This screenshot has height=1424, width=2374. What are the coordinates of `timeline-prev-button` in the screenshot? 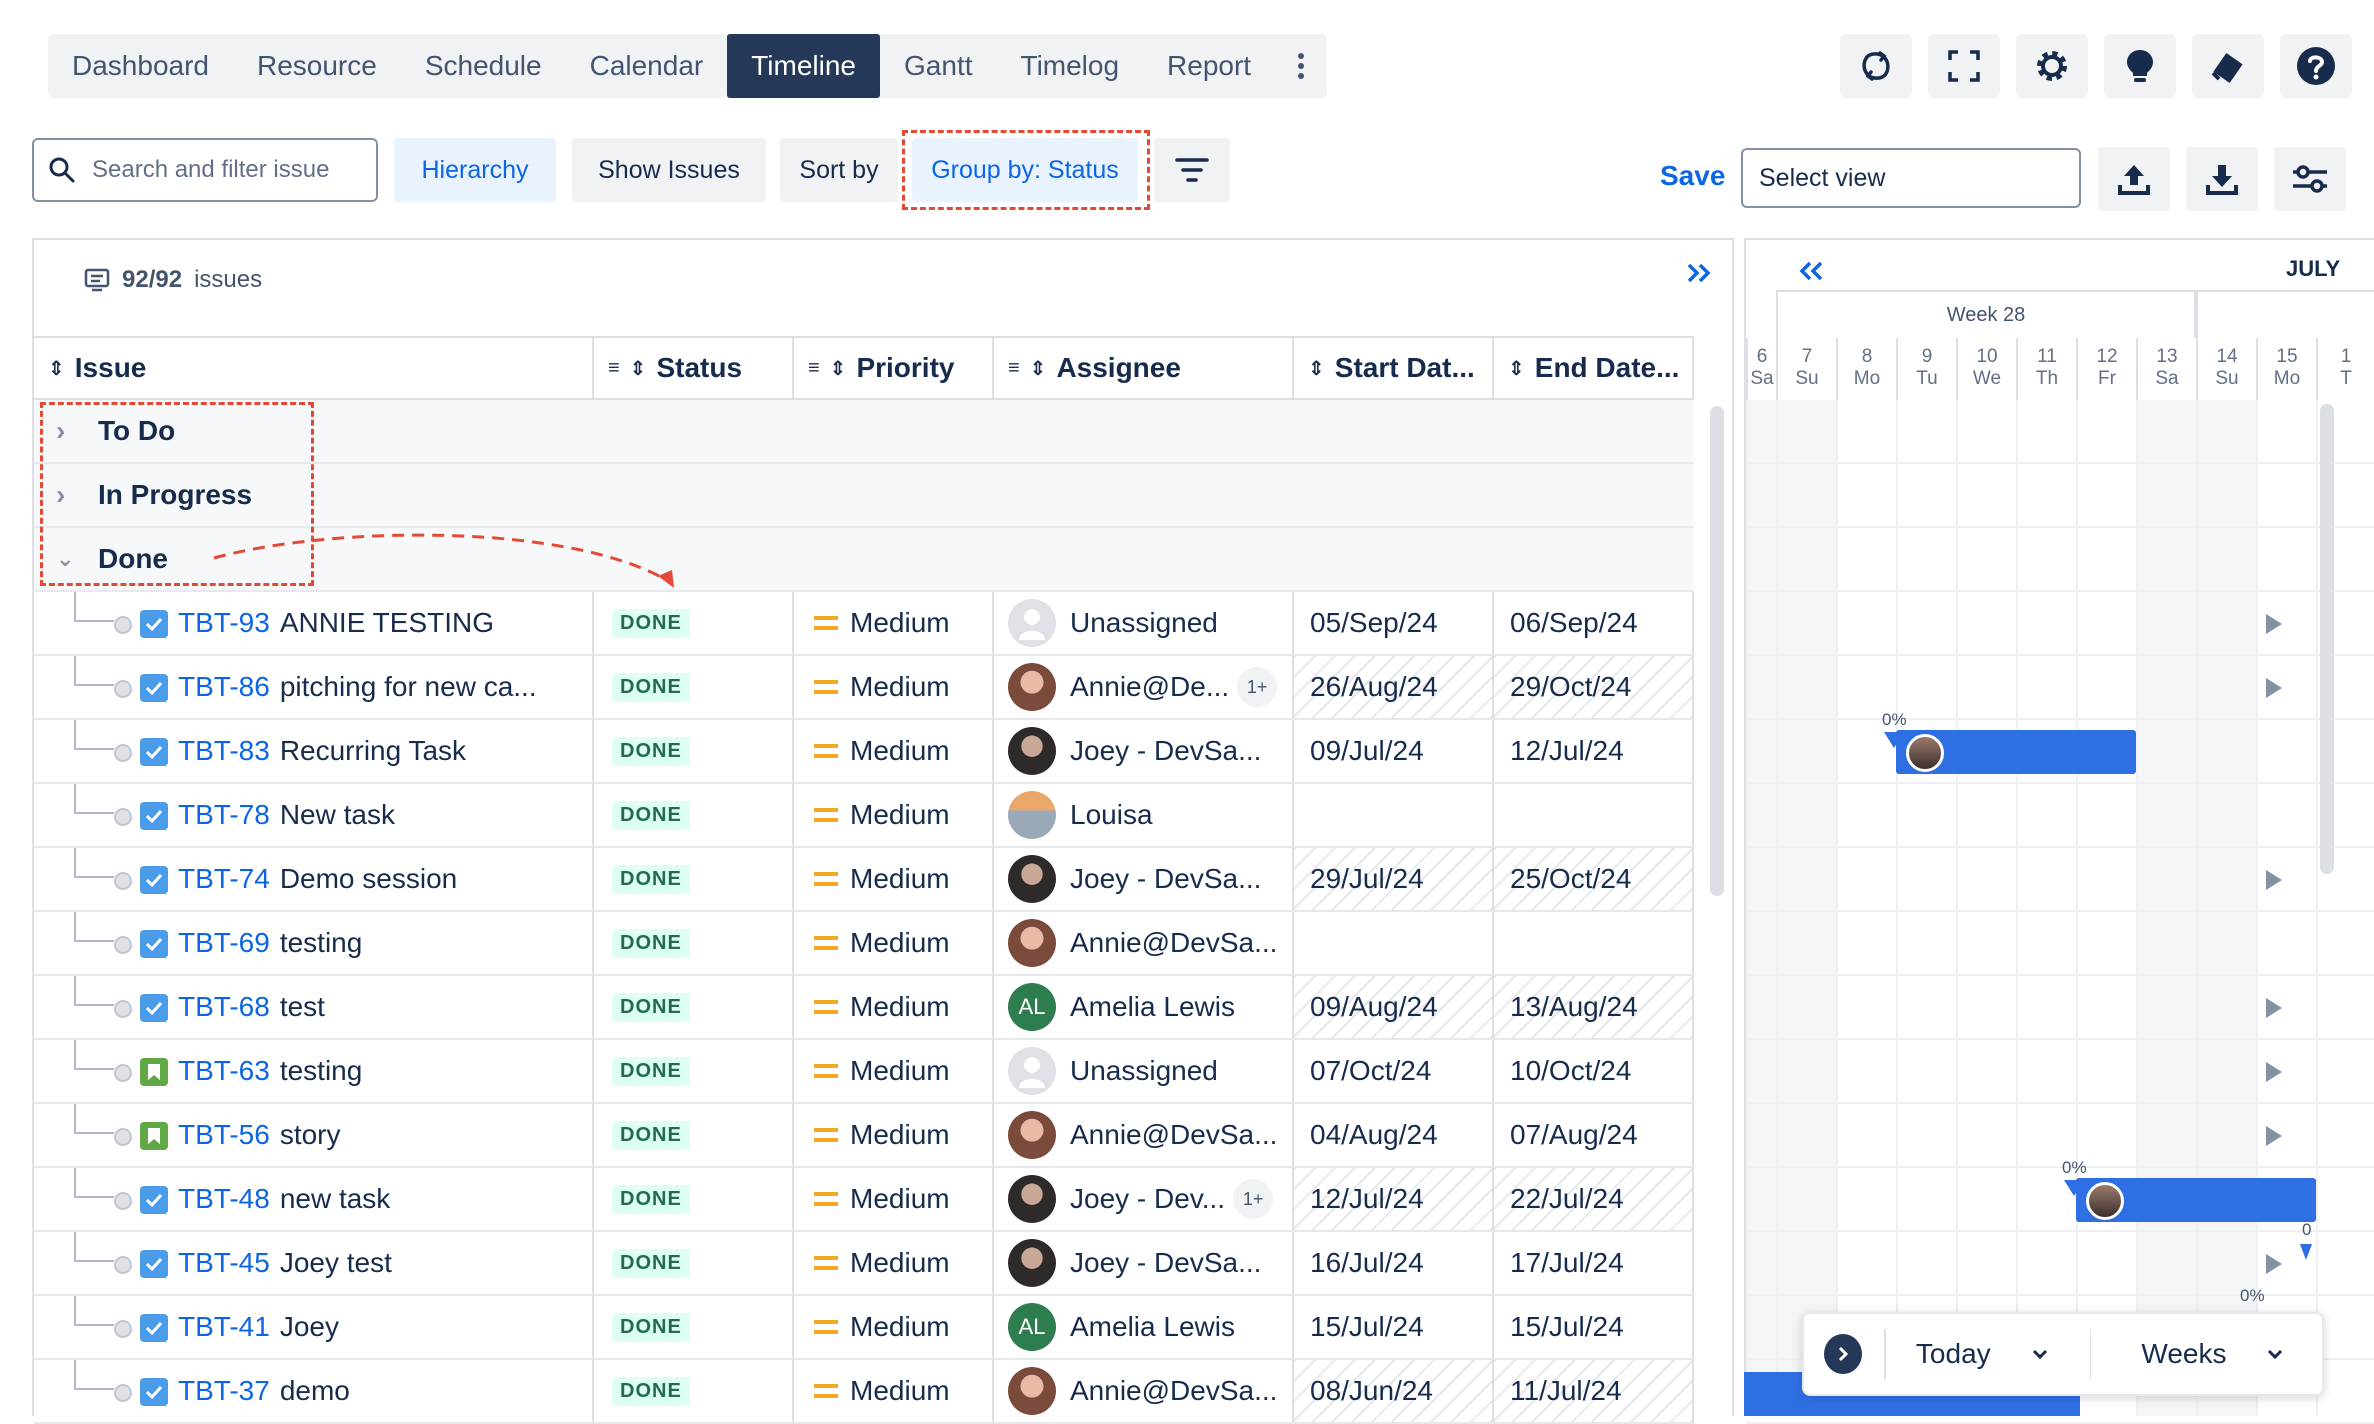 It's located at (1811, 273).